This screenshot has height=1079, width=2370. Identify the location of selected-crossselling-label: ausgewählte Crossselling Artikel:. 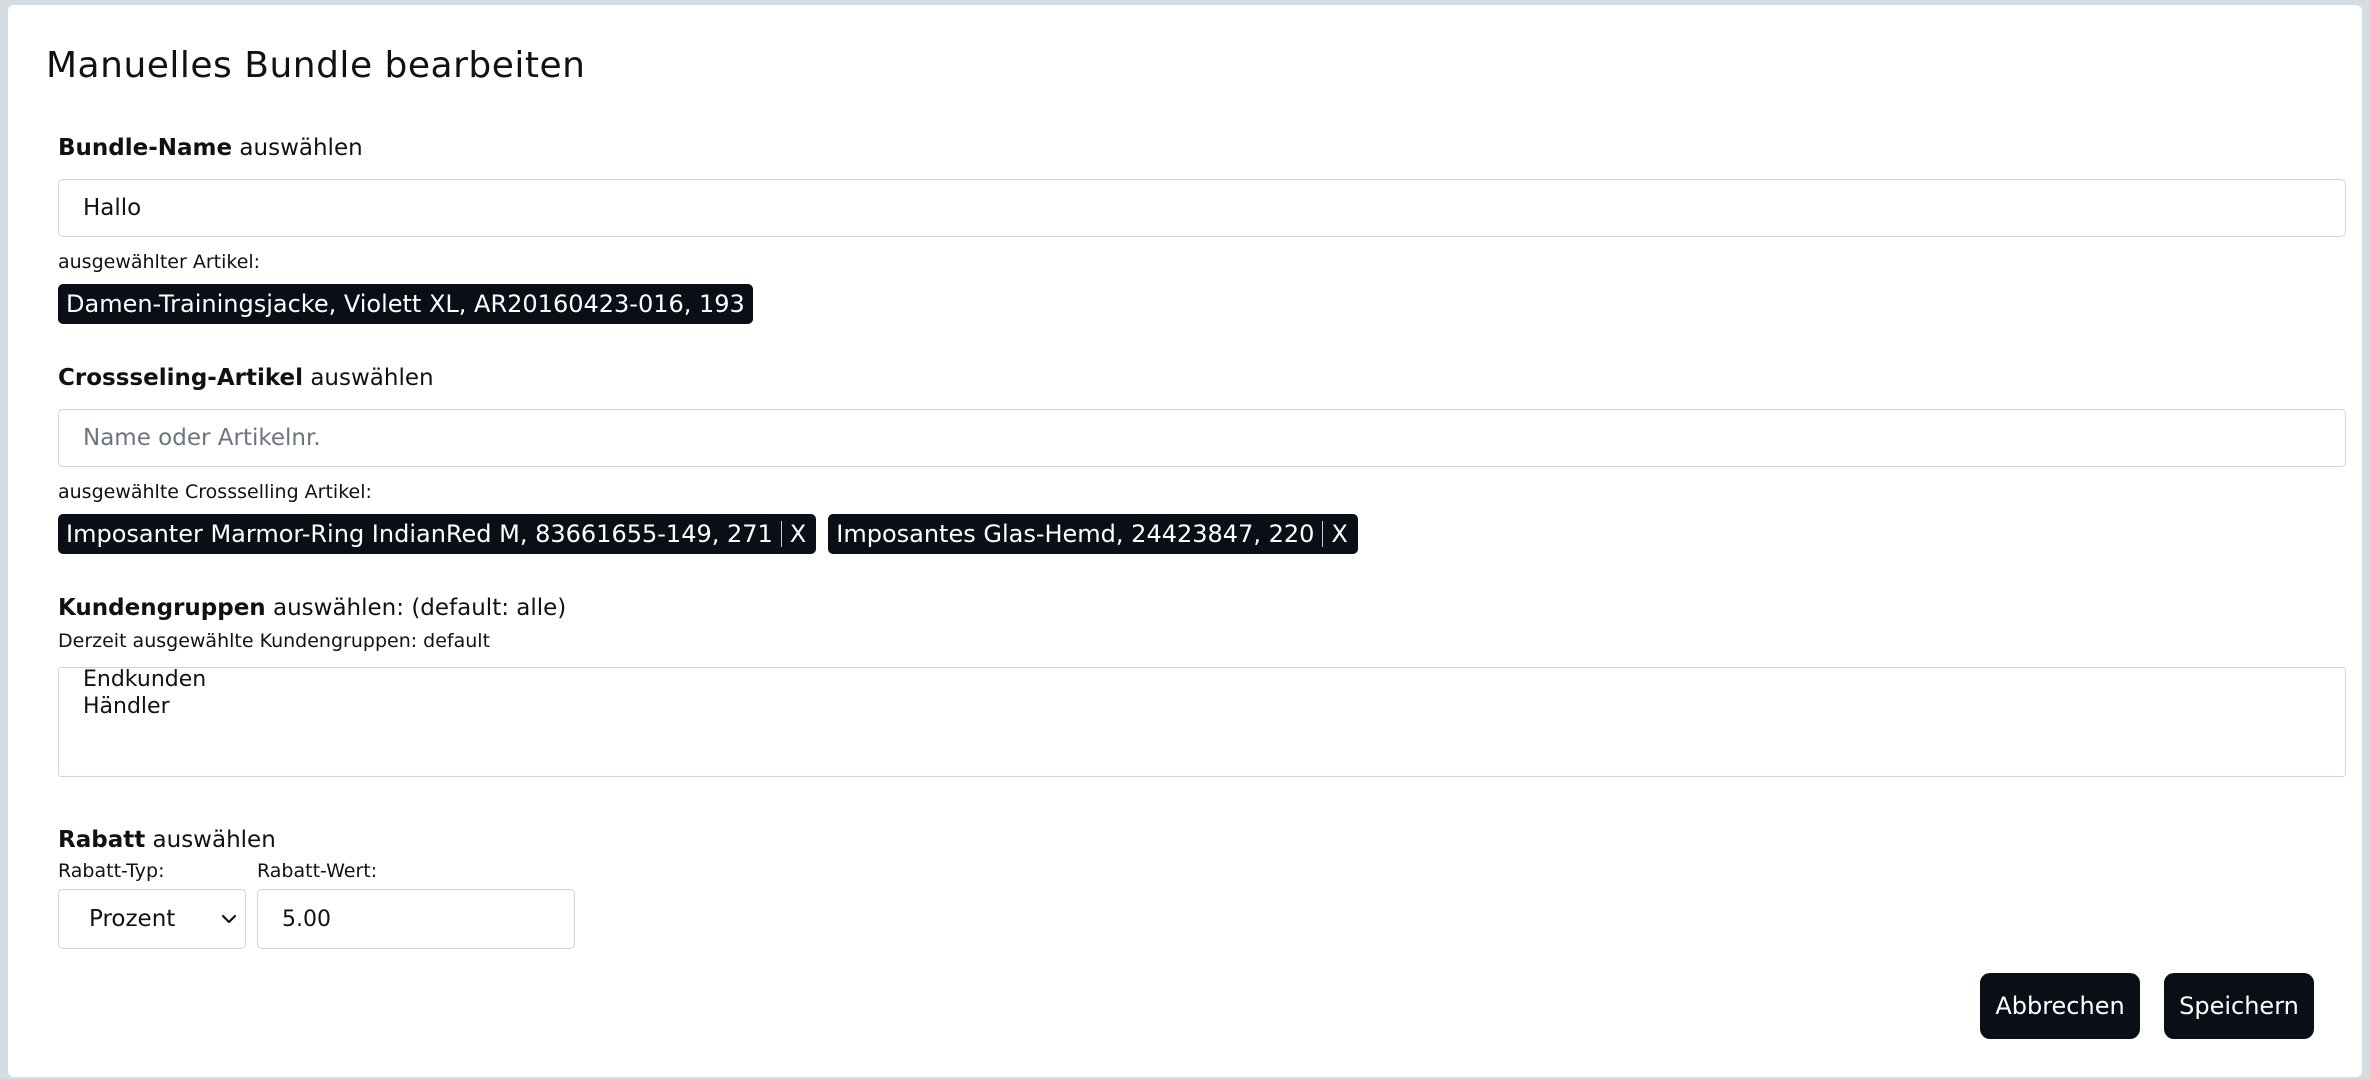
(215, 492).